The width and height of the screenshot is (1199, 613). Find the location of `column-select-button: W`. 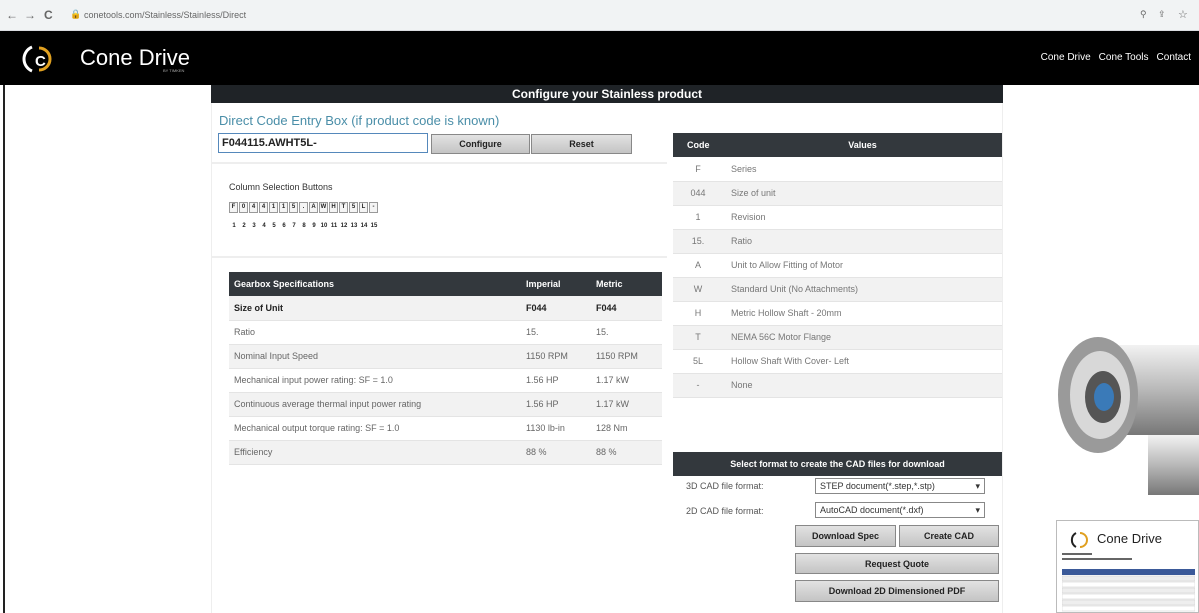

column-select-button: W is located at coordinates (323, 207).